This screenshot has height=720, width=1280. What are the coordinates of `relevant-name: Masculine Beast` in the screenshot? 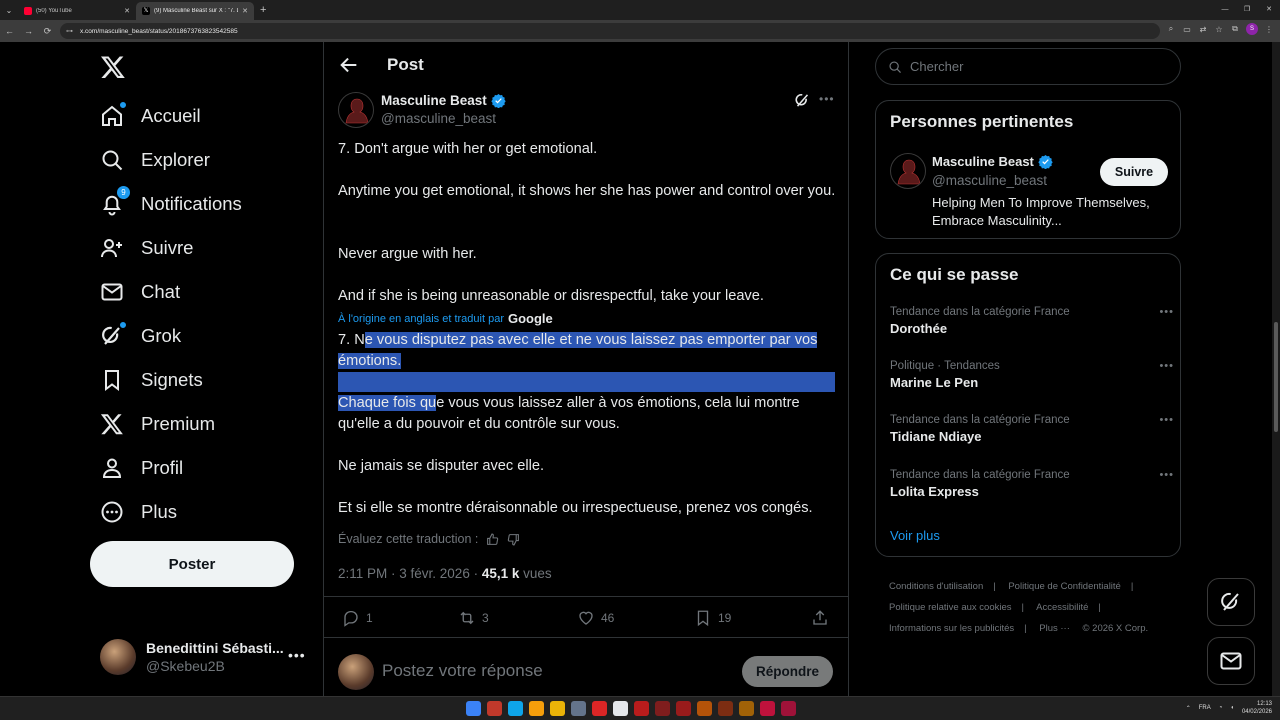 It's located at (992, 161).